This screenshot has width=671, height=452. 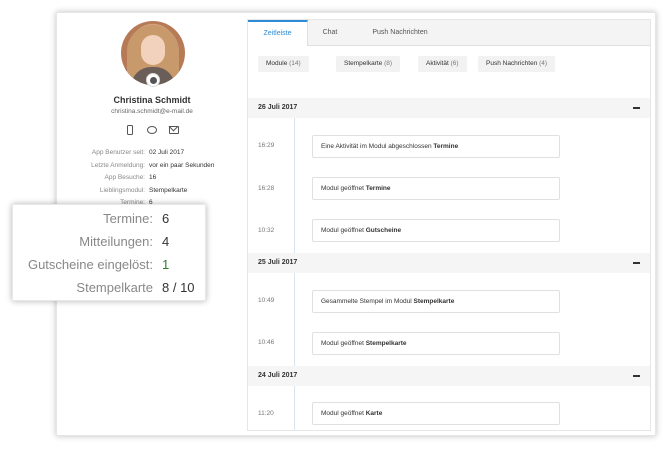 What do you see at coordinates (266, 342) in the screenshot?
I see `entry-time: 10:46` at bounding box center [266, 342].